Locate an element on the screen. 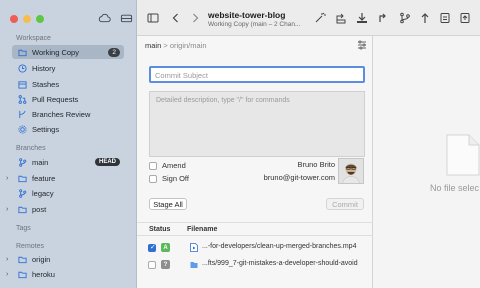 Image resolution: width=480 pixels, height=288 pixels. signoff-label: Sign Off is located at coordinates (175, 178).